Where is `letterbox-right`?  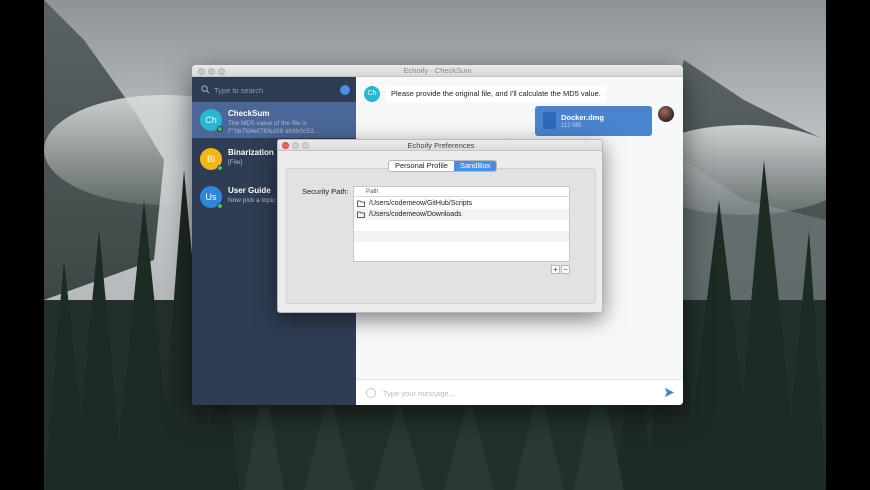 letterbox-right is located at coordinates (848, 245).